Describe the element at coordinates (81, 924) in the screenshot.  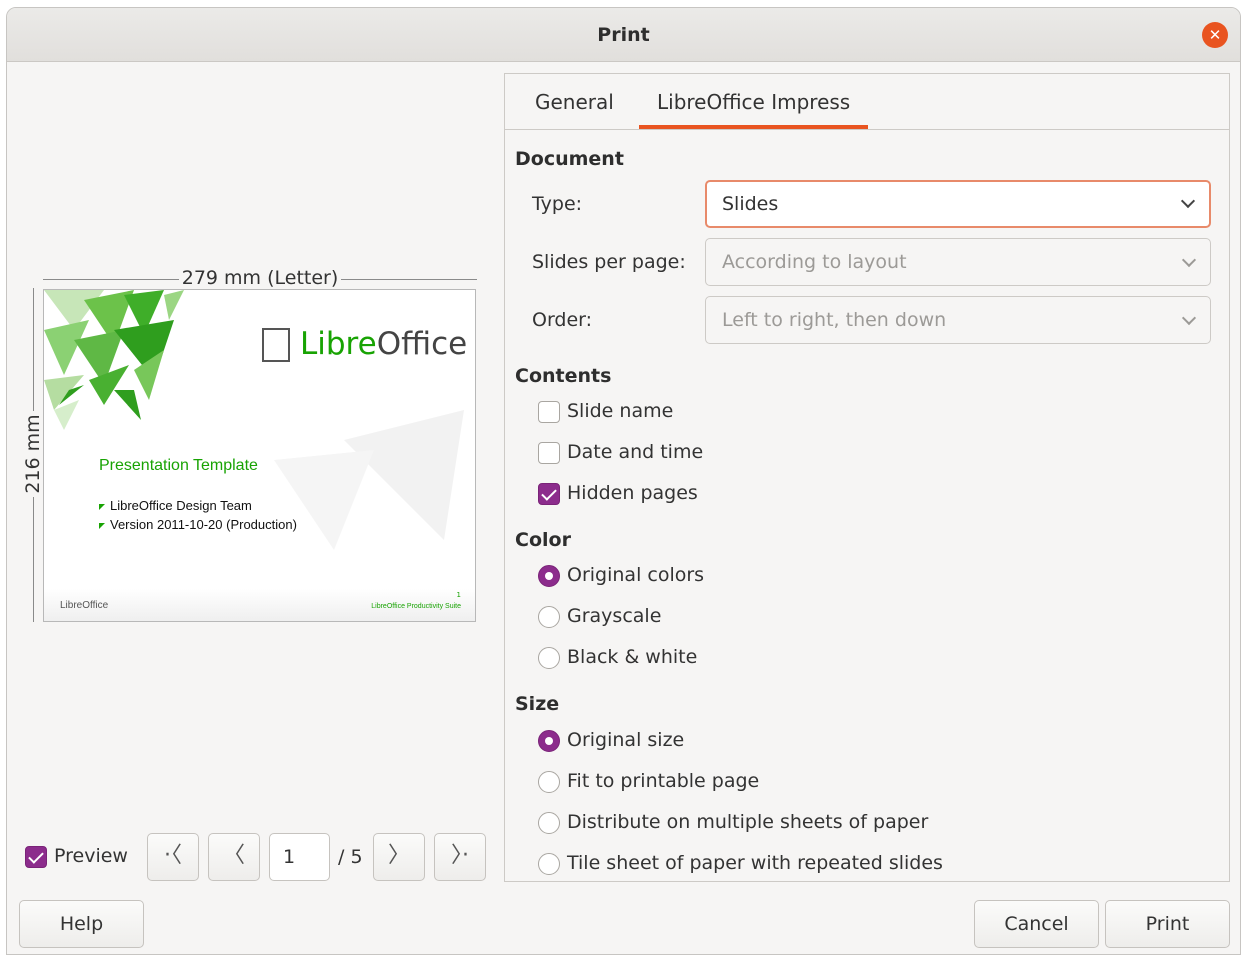
I see `help-button: Help` at that location.